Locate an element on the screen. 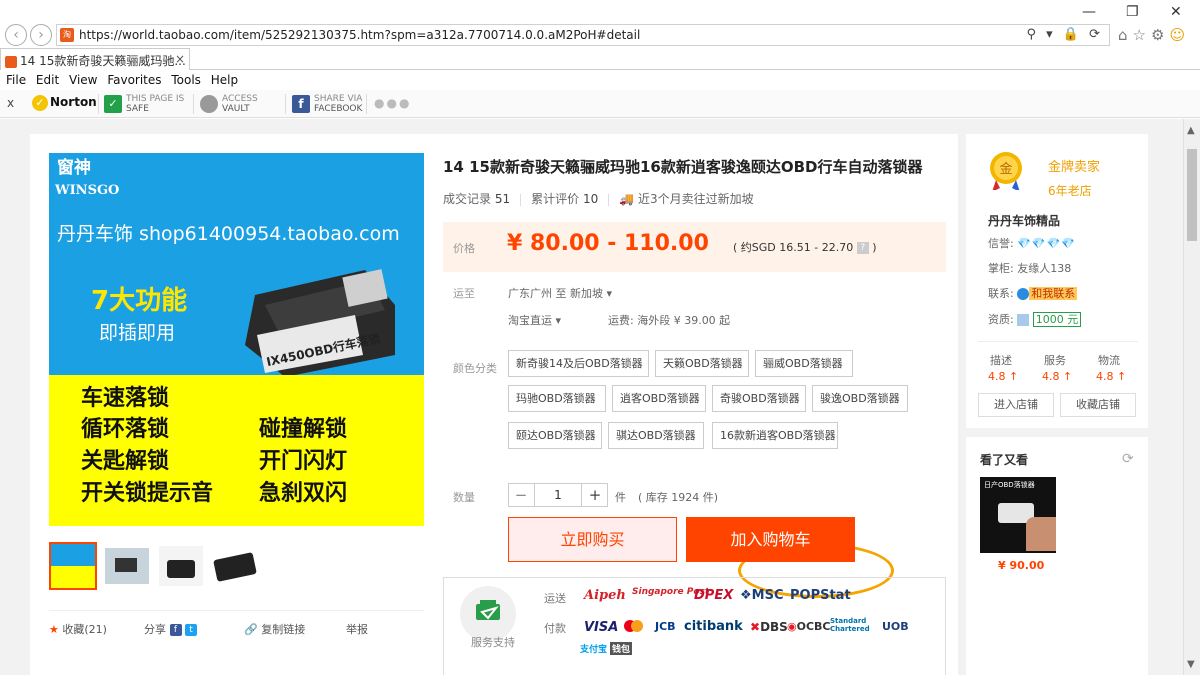 The width and height of the screenshot is (1200, 675). page-scrollbar: ▲ ▼ is located at coordinates (1191, 397).